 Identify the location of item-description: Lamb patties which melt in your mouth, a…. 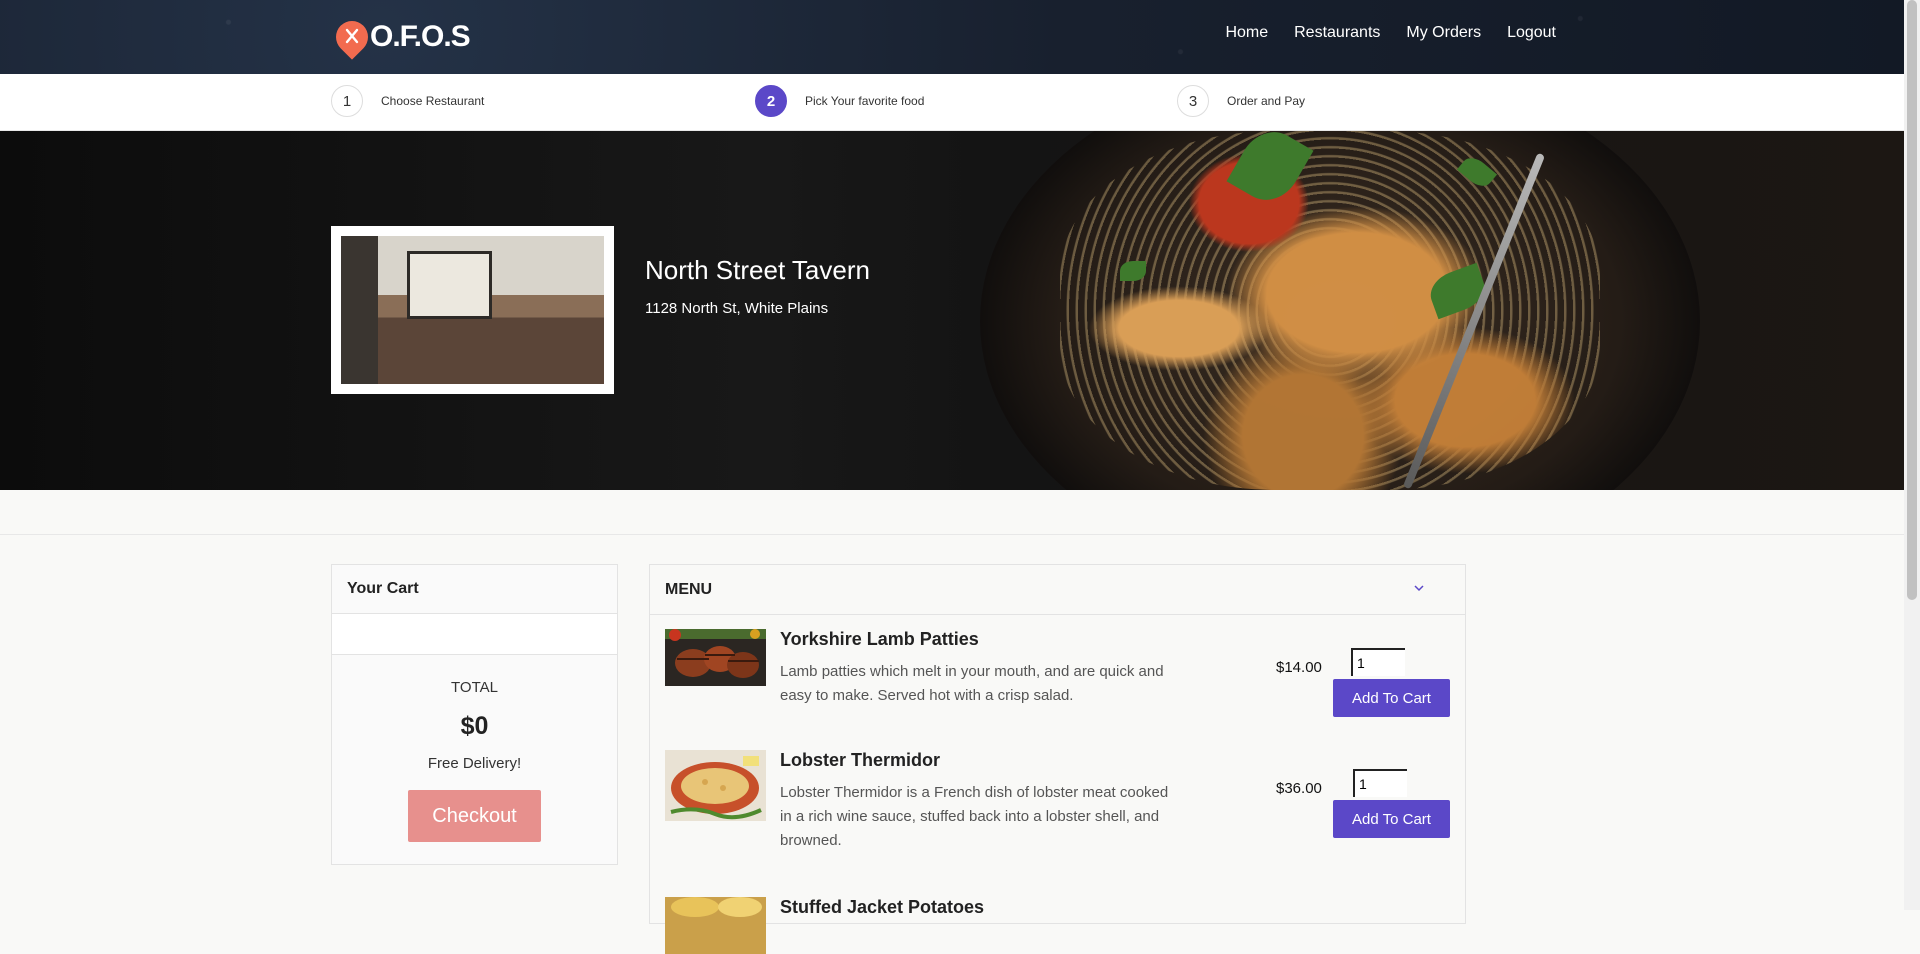
(972, 683).